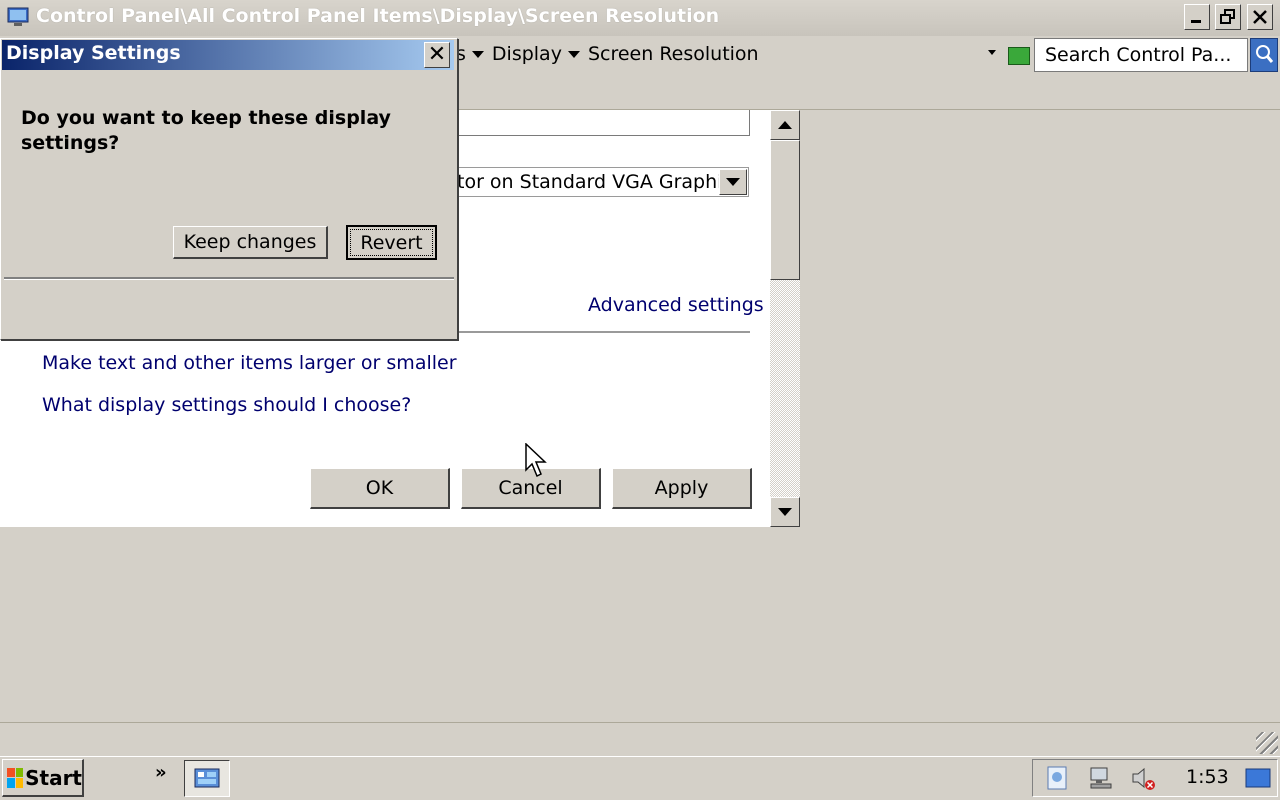 Image resolution: width=1280 pixels, height=800 pixels. I want to click on revert-button: Revert, so click(391, 242).